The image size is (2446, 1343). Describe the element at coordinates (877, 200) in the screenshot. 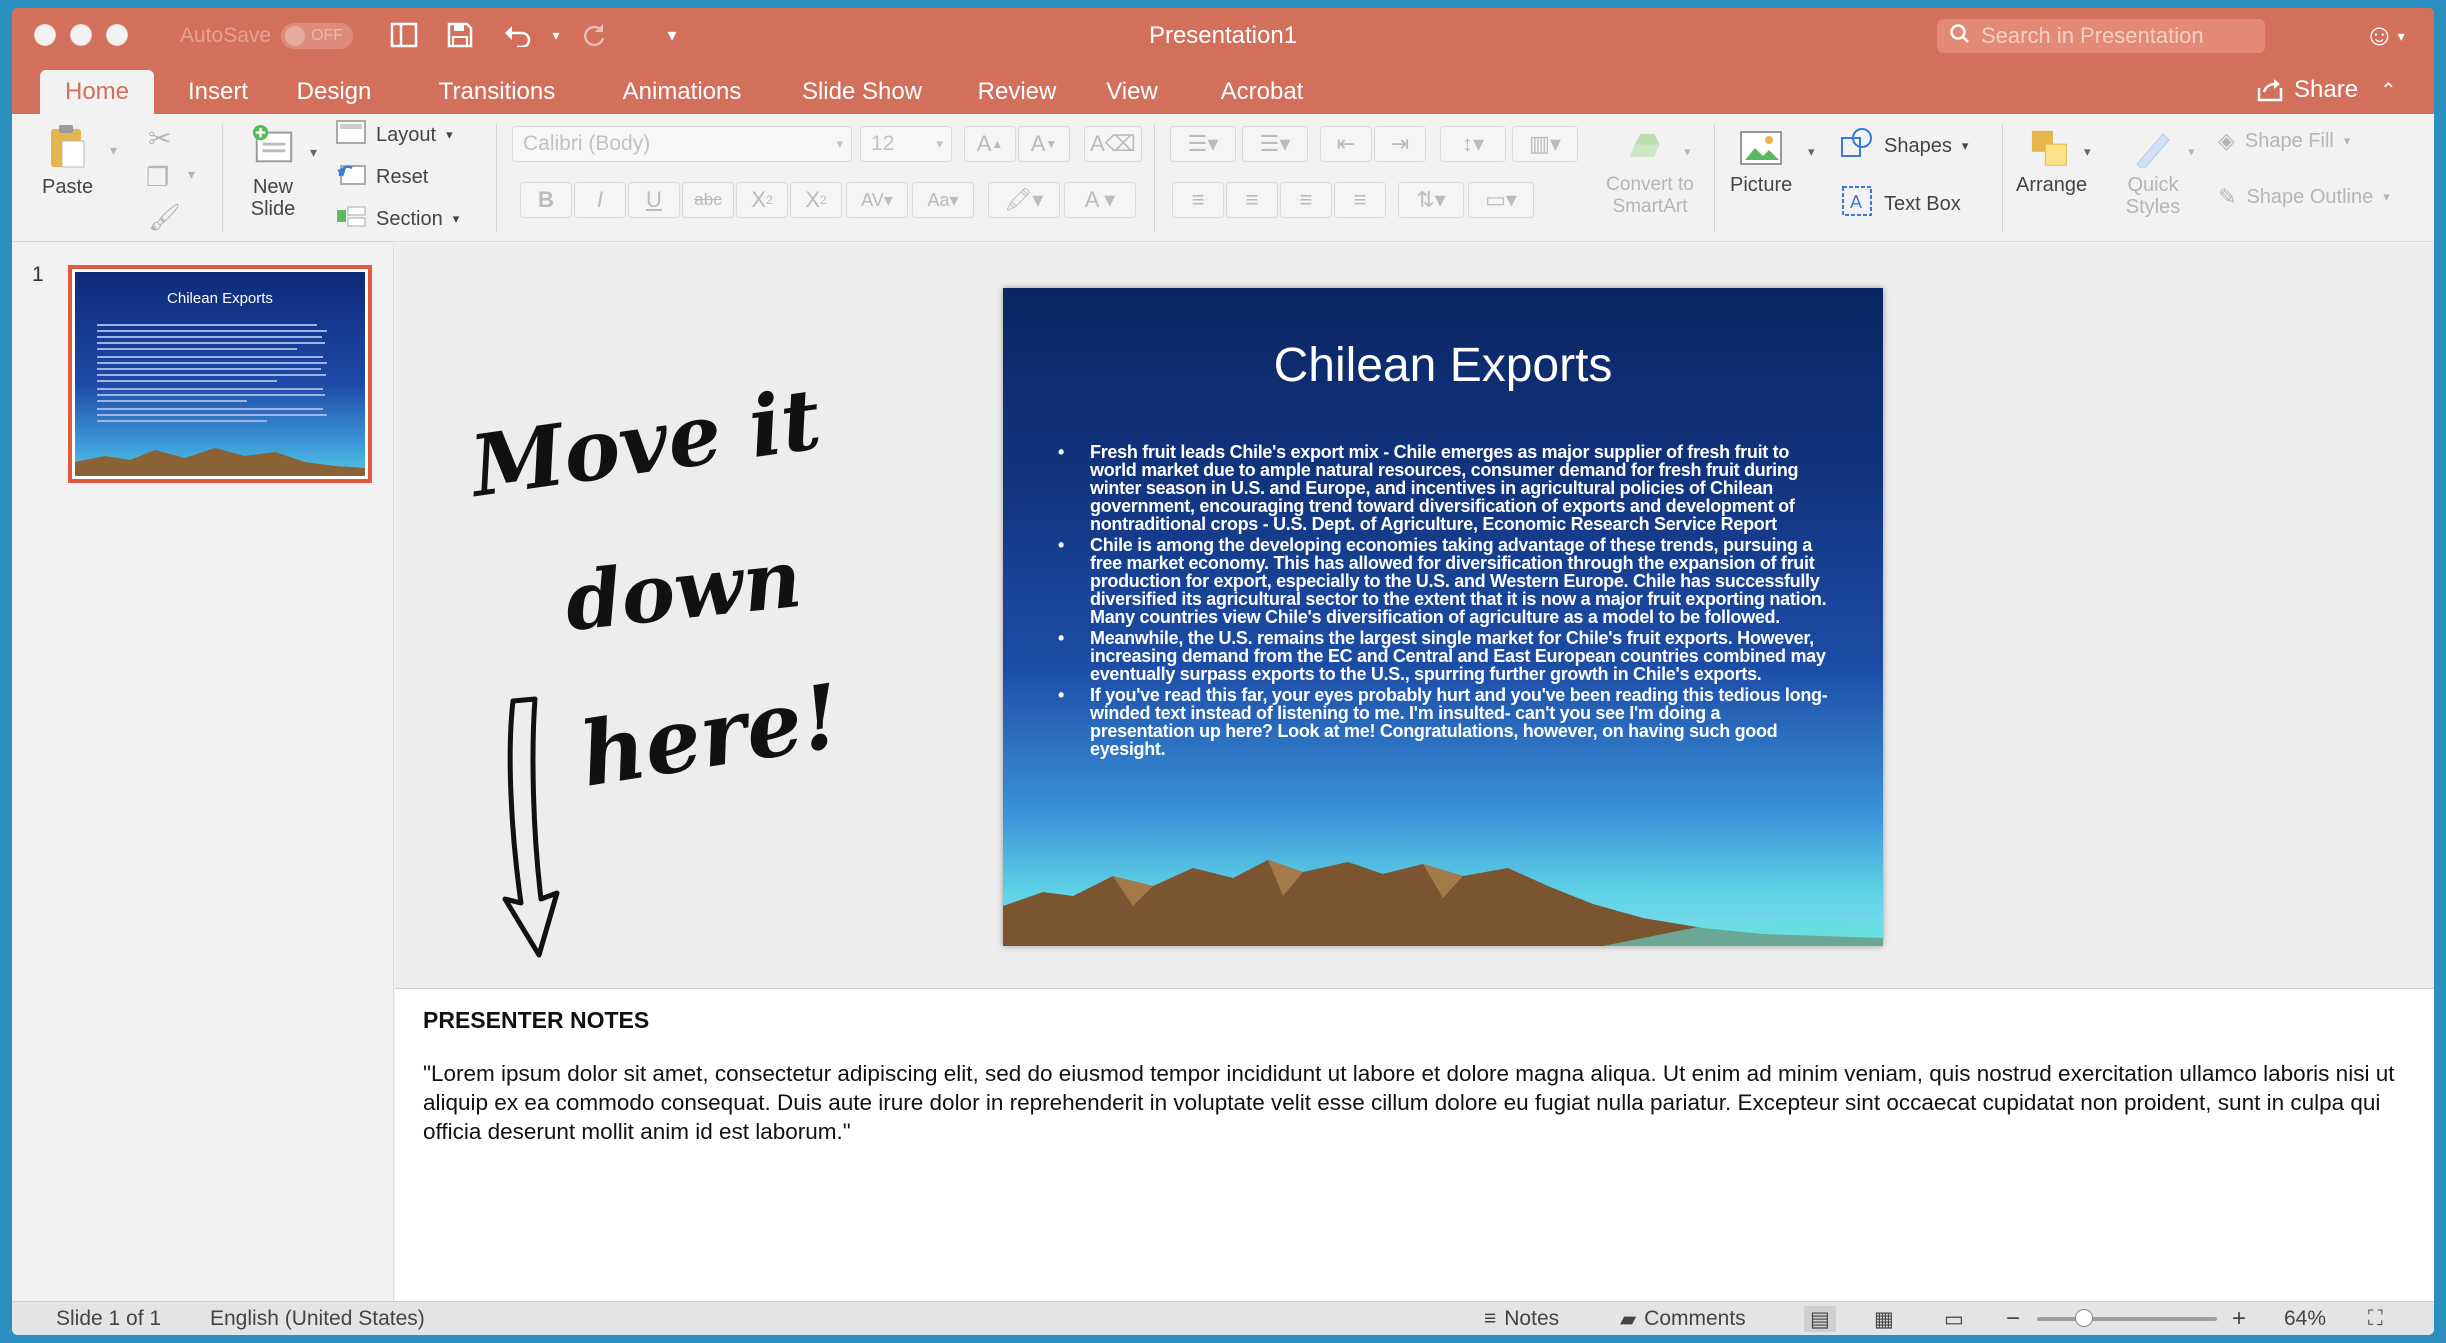

I see `character-spacing-button: AV▾` at that location.